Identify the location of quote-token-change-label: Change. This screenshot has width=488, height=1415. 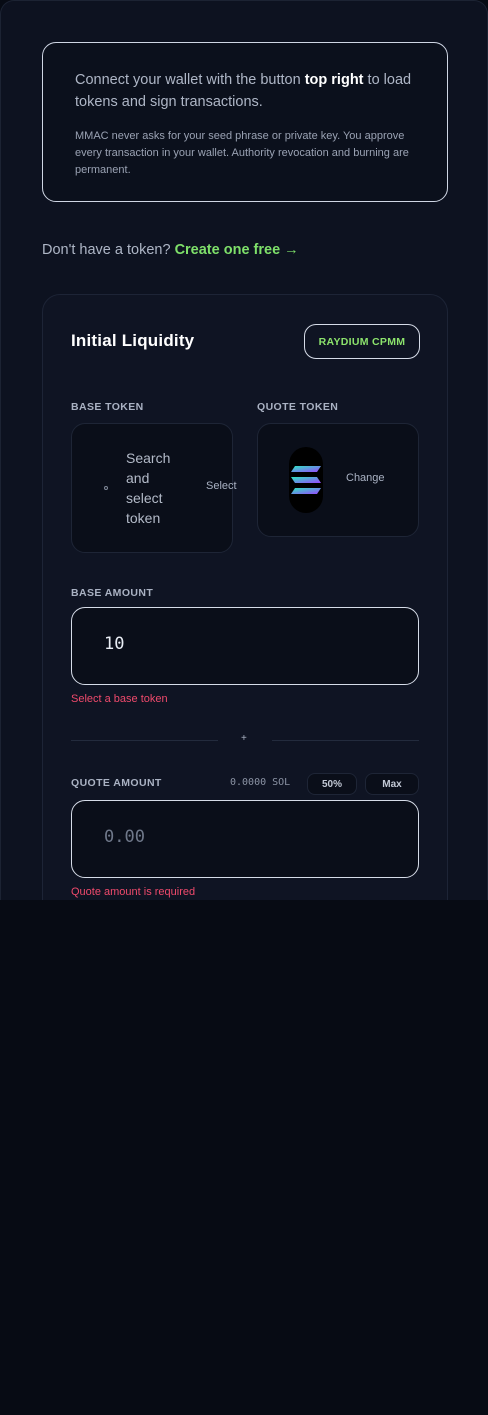
(365, 478).